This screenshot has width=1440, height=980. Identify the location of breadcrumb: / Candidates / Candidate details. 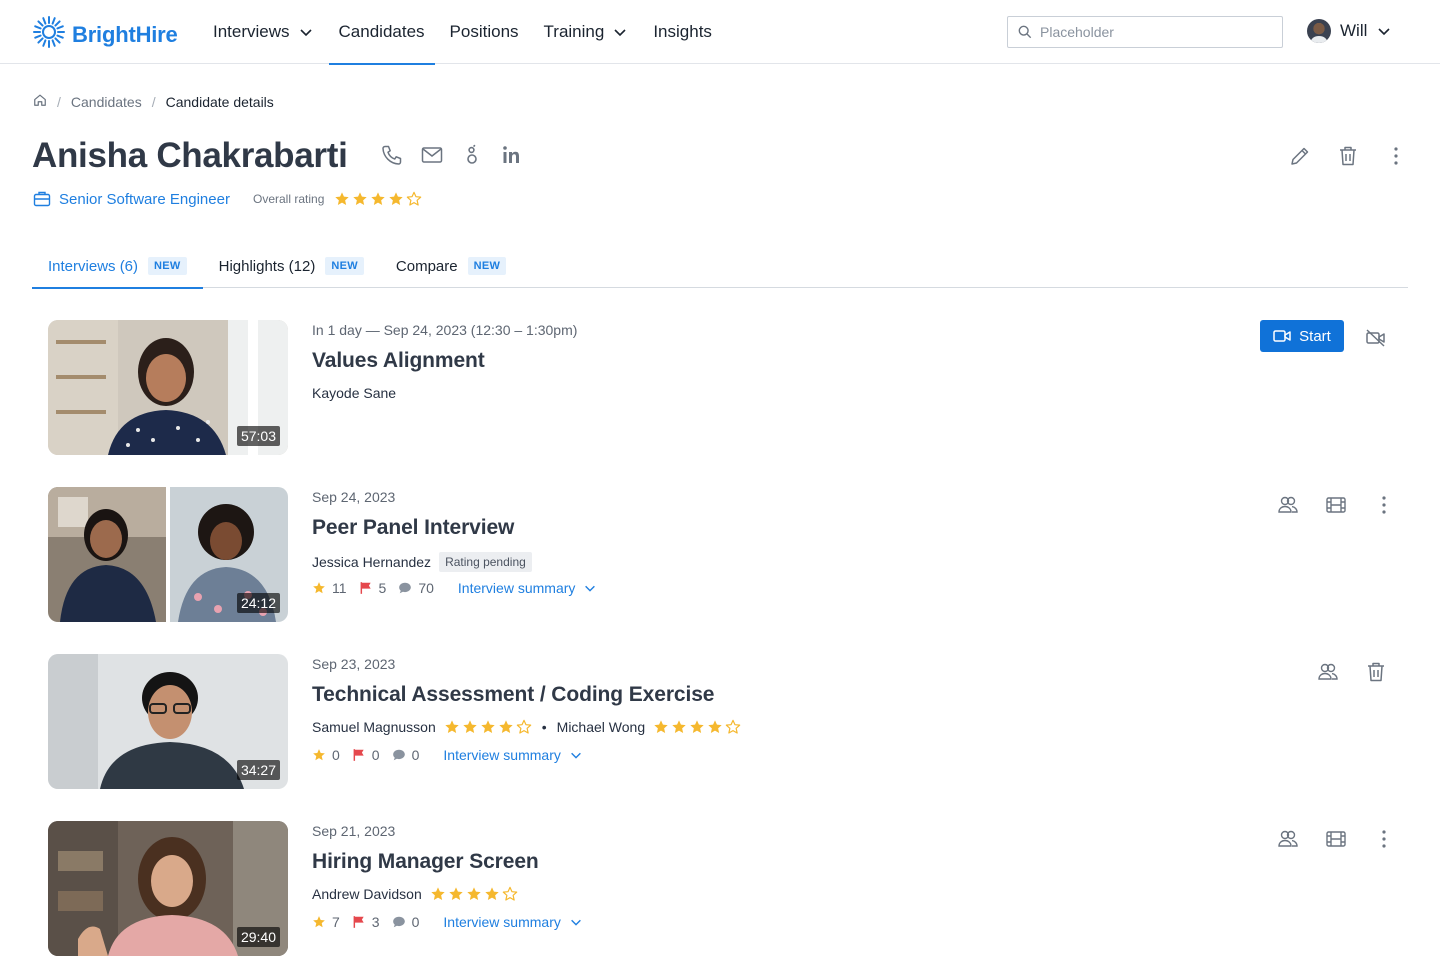
(153, 101).